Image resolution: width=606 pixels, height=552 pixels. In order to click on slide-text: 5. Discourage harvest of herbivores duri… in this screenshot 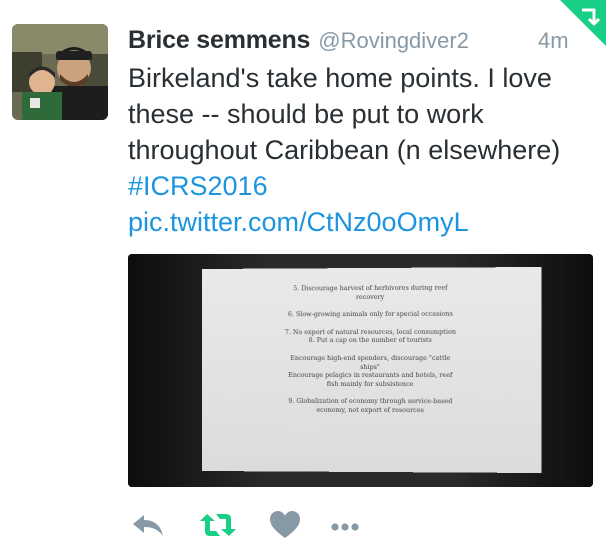, I will do `click(372, 349)`.